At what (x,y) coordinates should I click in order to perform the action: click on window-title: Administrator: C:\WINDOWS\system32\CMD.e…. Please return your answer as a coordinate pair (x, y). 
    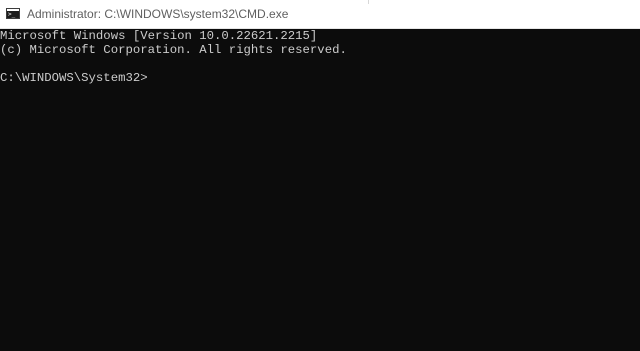
    Looking at the image, I should click on (158, 14).